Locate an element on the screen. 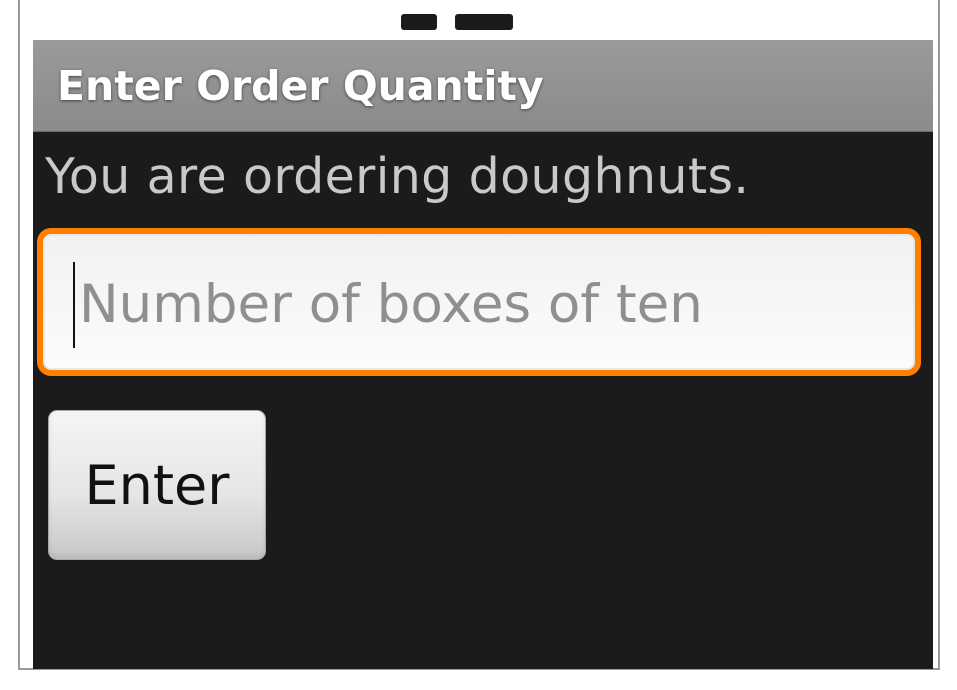 Image resolution: width=957 pixels, height=690 pixels. enter-button-label: Enter is located at coordinates (157, 485).